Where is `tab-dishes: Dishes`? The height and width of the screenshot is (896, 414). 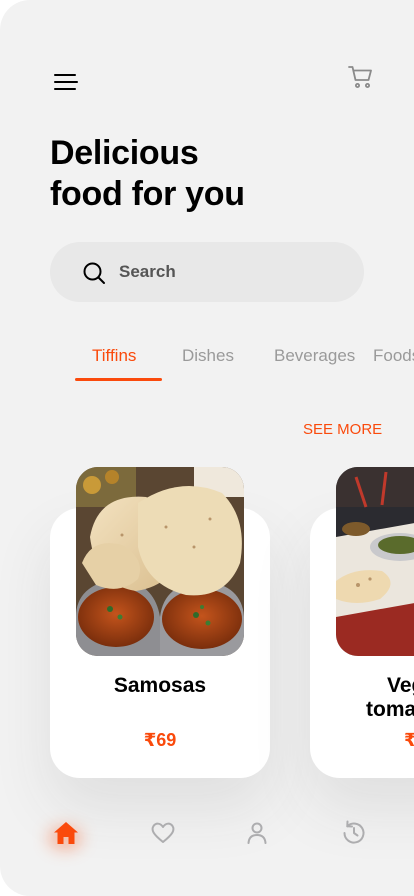 tab-dishes: Dishes is located at coordinates (208, 356).